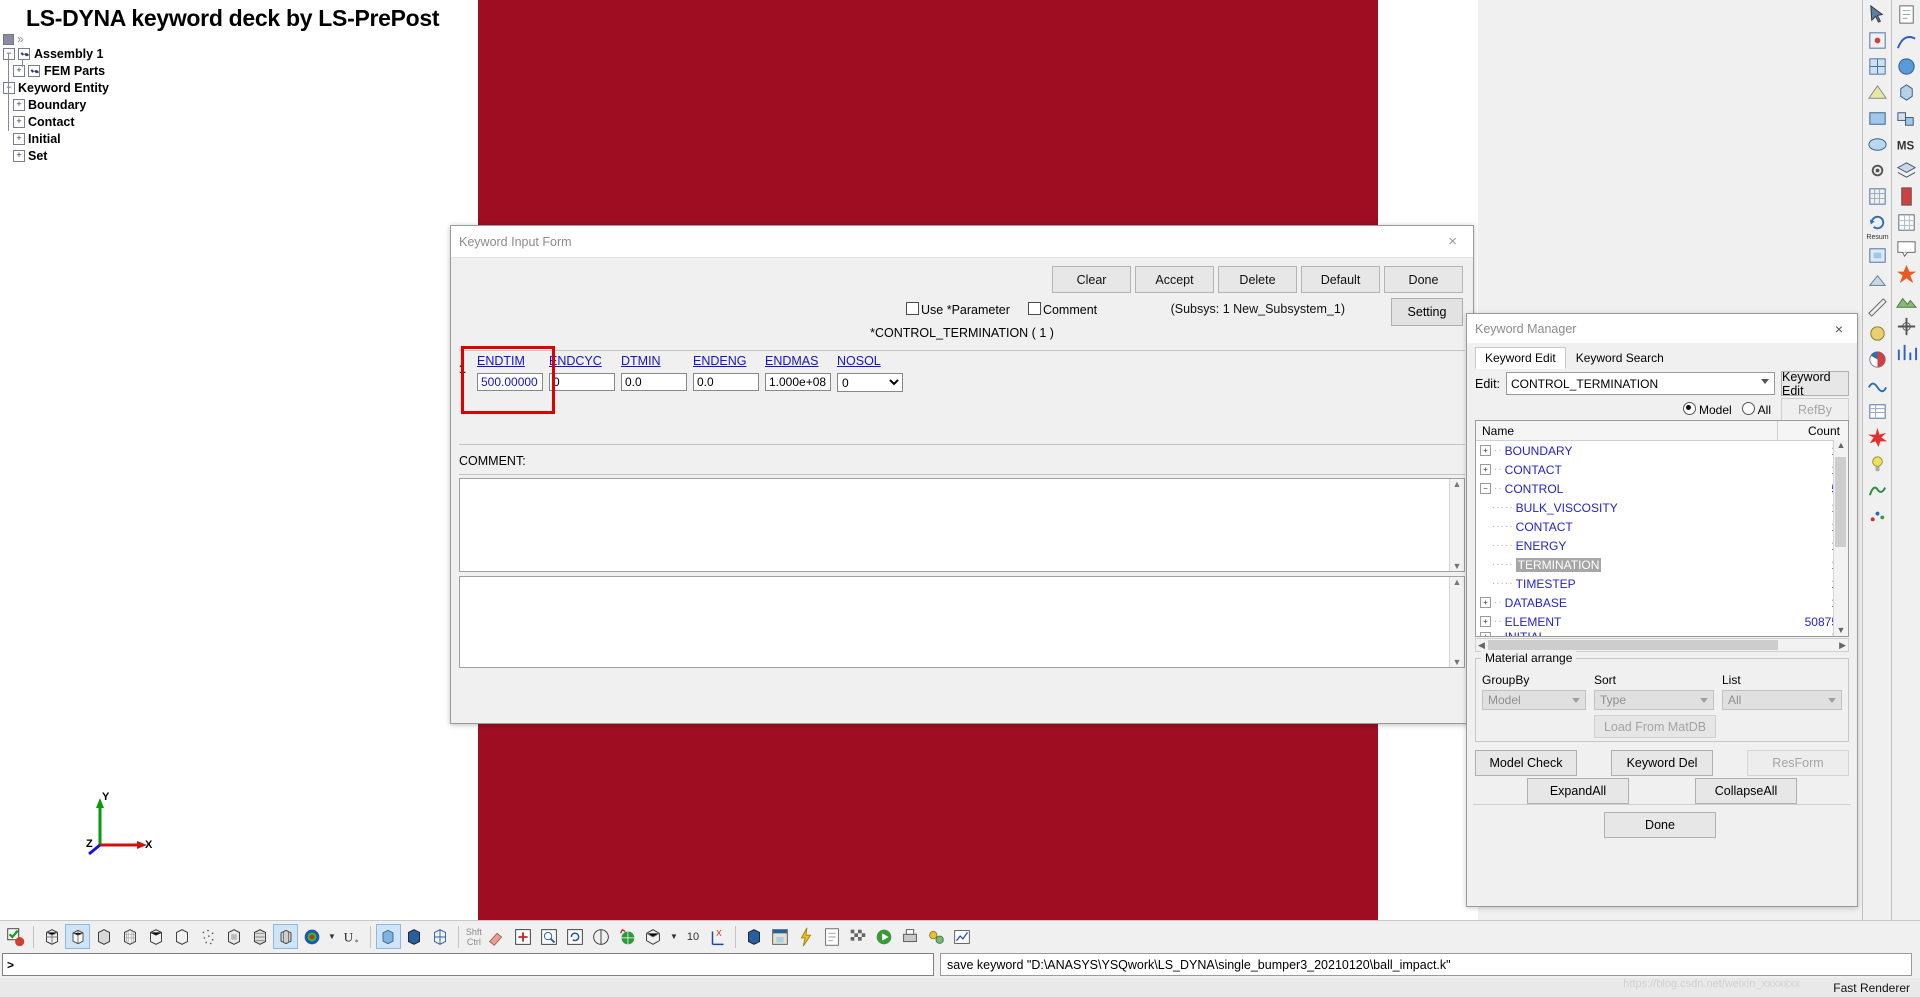  Describe the element at coordinates (238, 53) in the screenshot. I see `tree-item-assembly-1: − Assembly 1` at that location.